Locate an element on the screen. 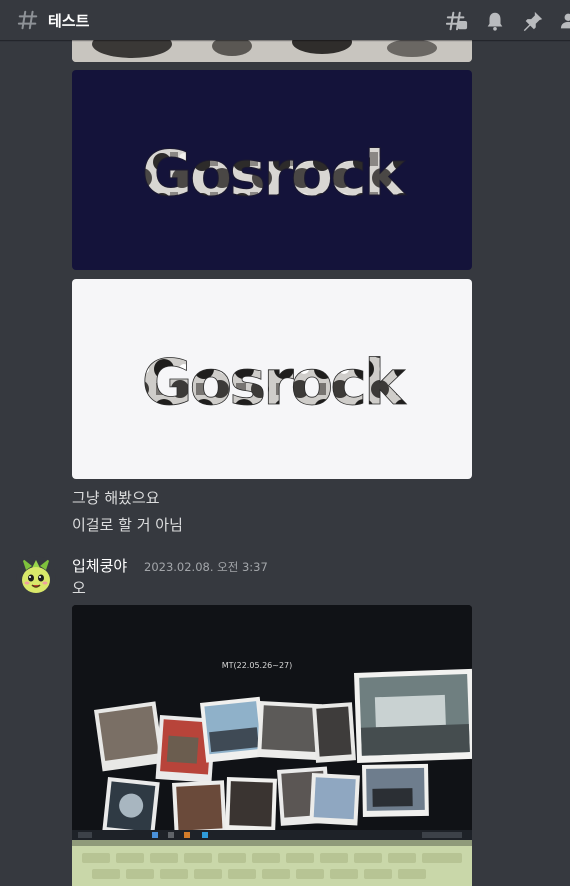  message-text: 오 is located at coordinates (79, 588).